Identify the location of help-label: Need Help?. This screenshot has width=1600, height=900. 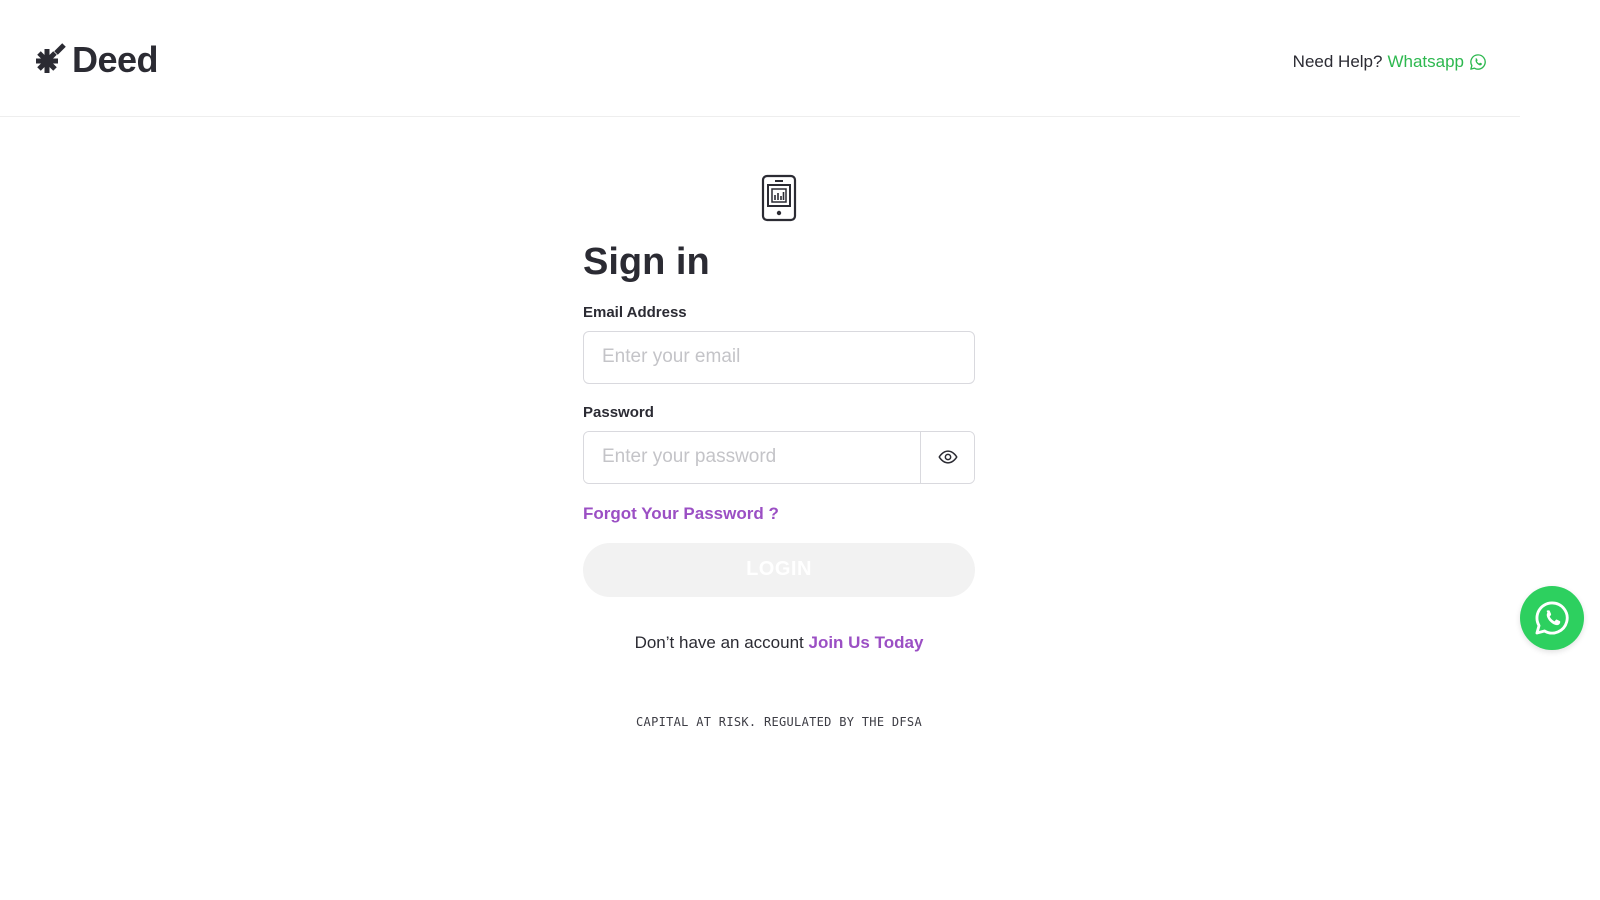
(1337, 61).